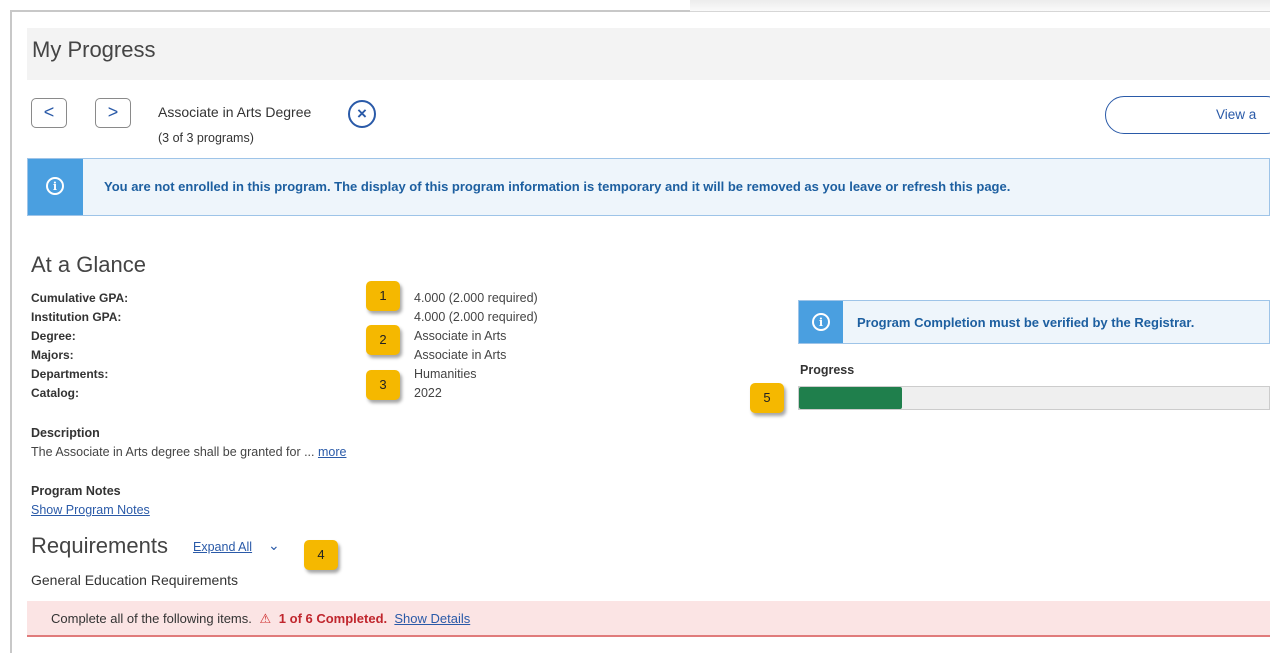  I want to click on institution-gpa-value: 4.000 (2.000 required), so click(476, 317).